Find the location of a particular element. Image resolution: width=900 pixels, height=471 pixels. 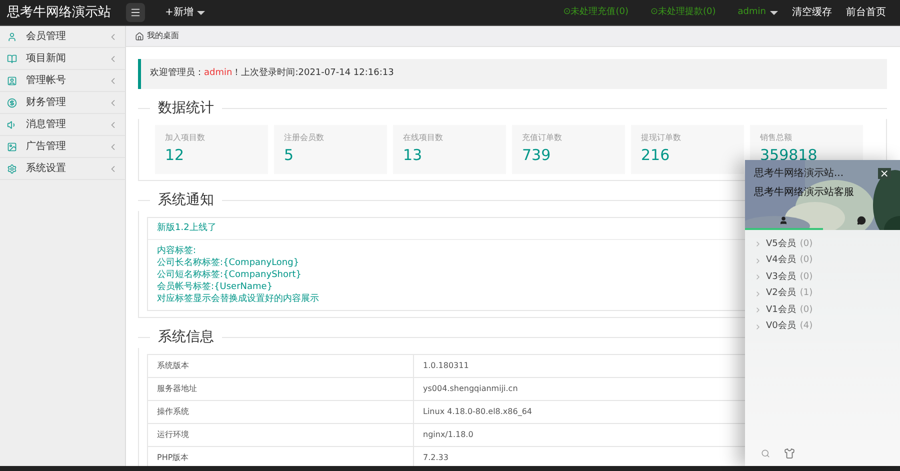

sidebar-item: 会员管理 is located at coordinates (62, 37).